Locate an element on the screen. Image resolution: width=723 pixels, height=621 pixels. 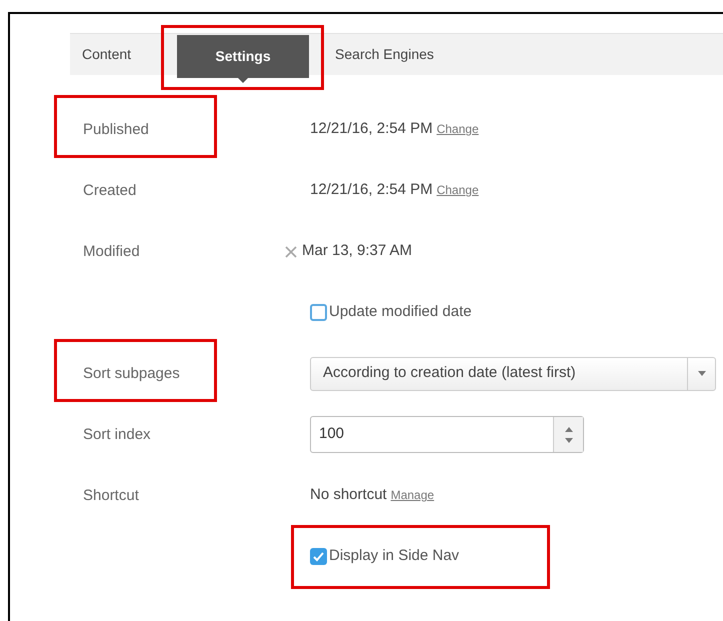
field-label: Shortcut is located at coordinates (111, 495).